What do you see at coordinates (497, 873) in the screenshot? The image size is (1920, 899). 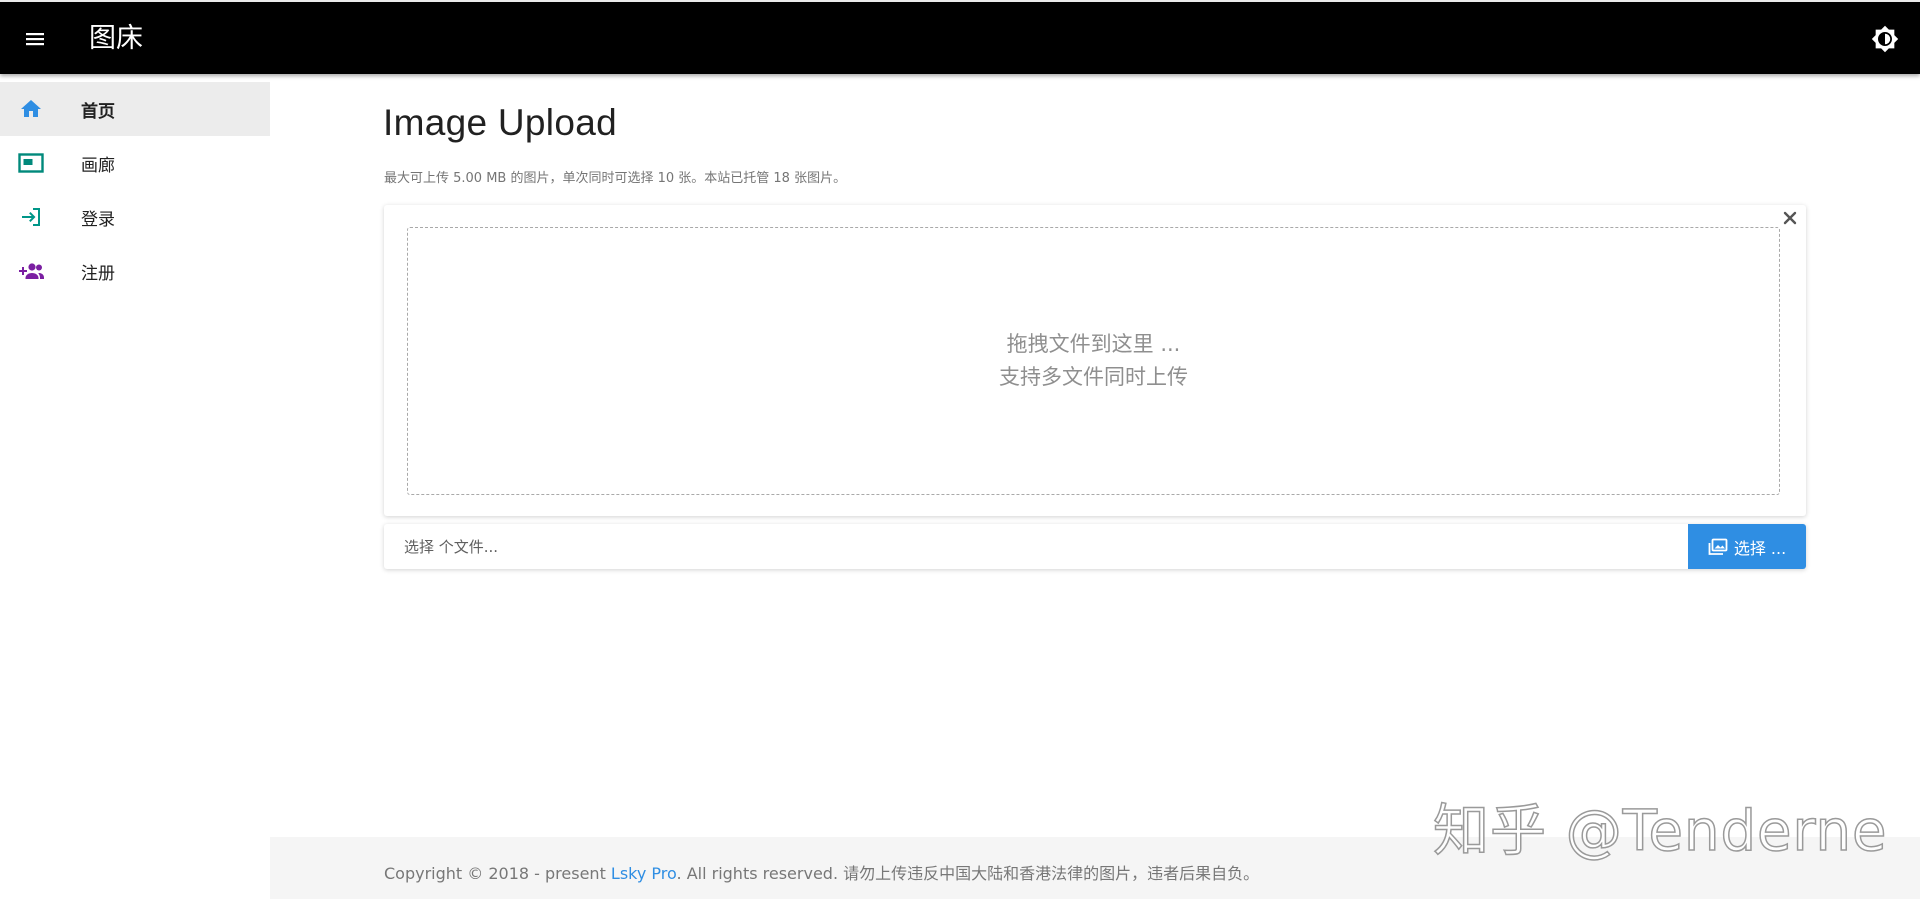 I see `copyright-prefix: Copyright © 2018 - present` at bounding box center [497, 873].